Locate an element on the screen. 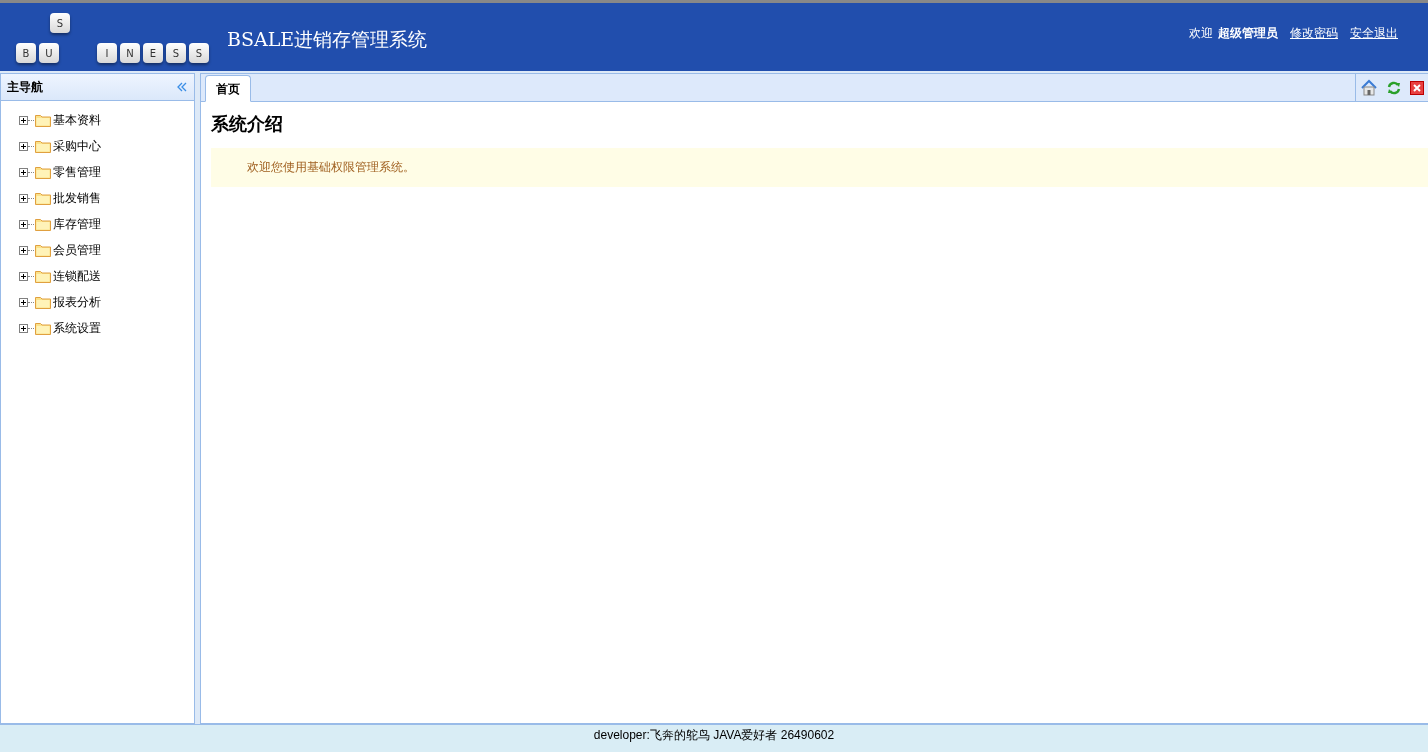  letter-die: B is located at coordinates (26, 53).